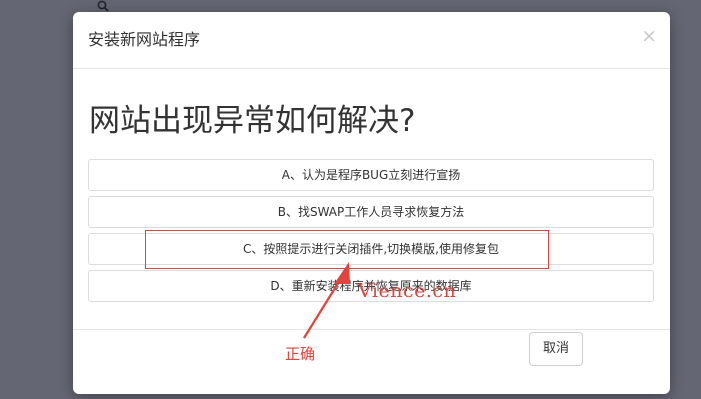 This screenshot has width=701, height=399. I want to click on pointer-arrow, so click(326, 300).